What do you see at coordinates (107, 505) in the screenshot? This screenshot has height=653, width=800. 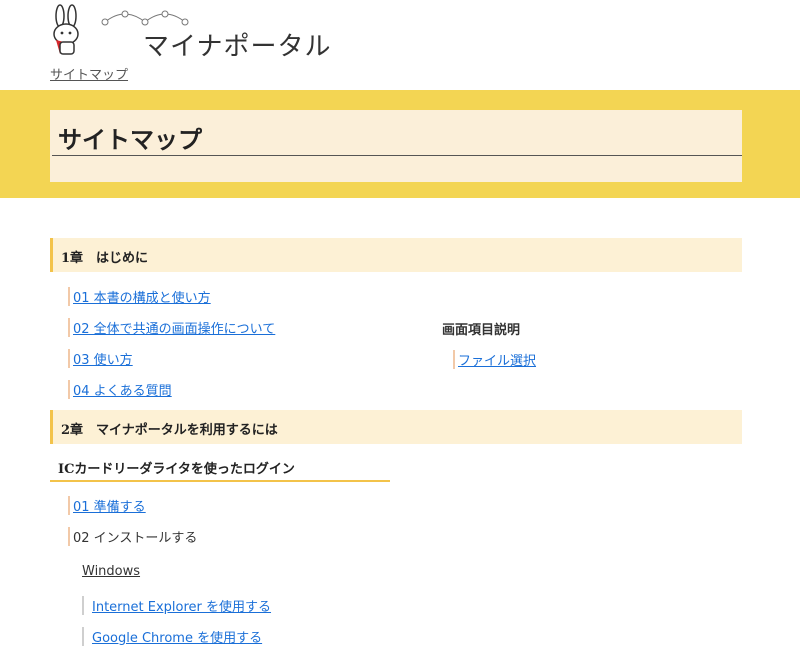 I see `link-ch2-01-prepare: 01 準備する` at bounding box center [107, 505].